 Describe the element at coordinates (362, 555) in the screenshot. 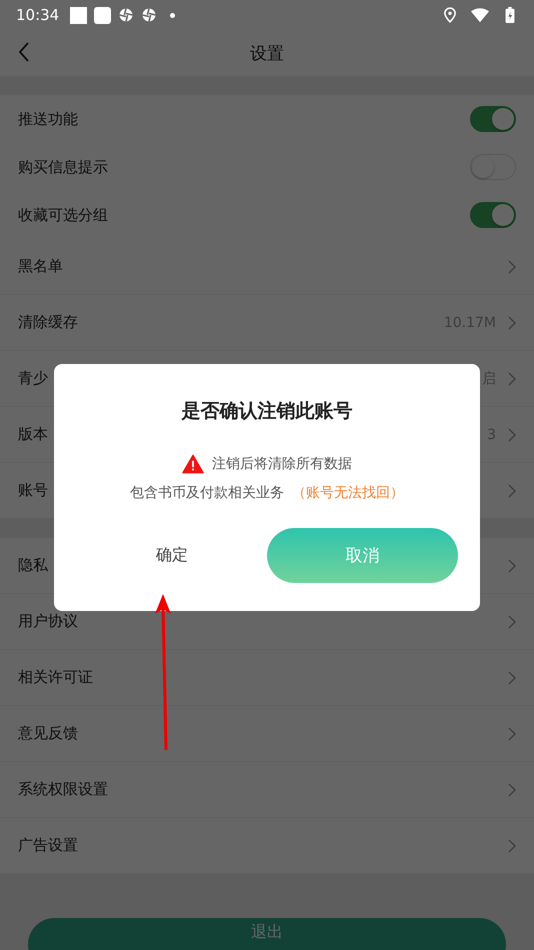

I see `cancel-button: 取消` at that location.